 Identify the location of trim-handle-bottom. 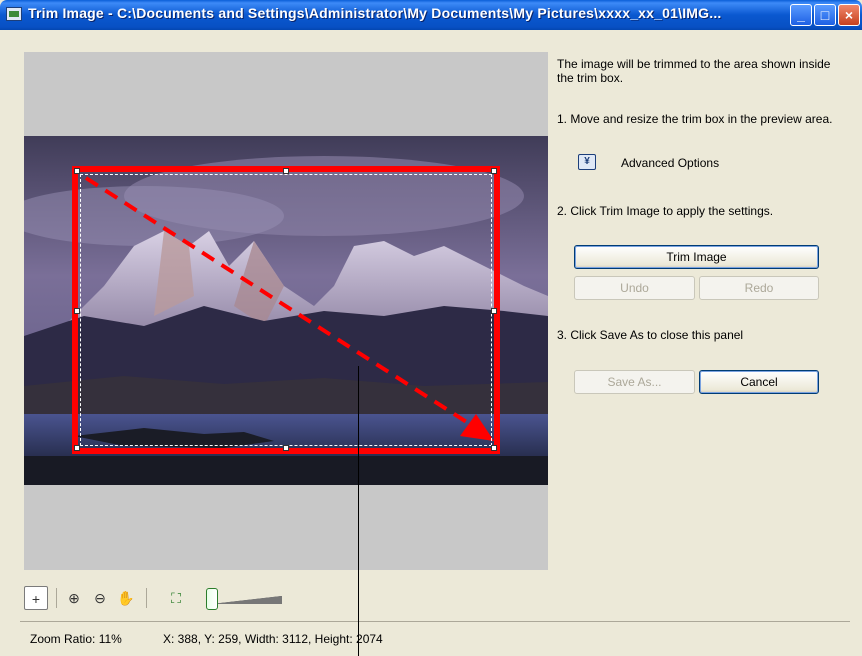
(286, 448).